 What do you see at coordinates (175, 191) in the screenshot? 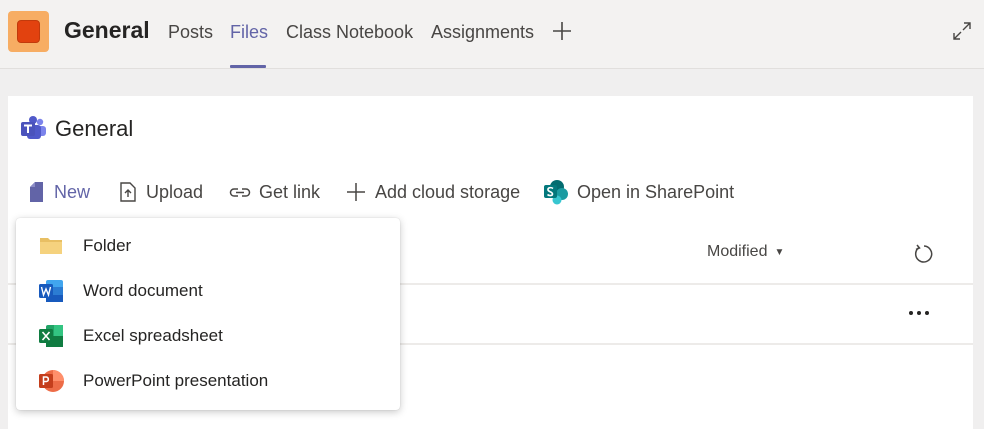
I see `upload-button-label: Upload` at bounding box center [175, 191].